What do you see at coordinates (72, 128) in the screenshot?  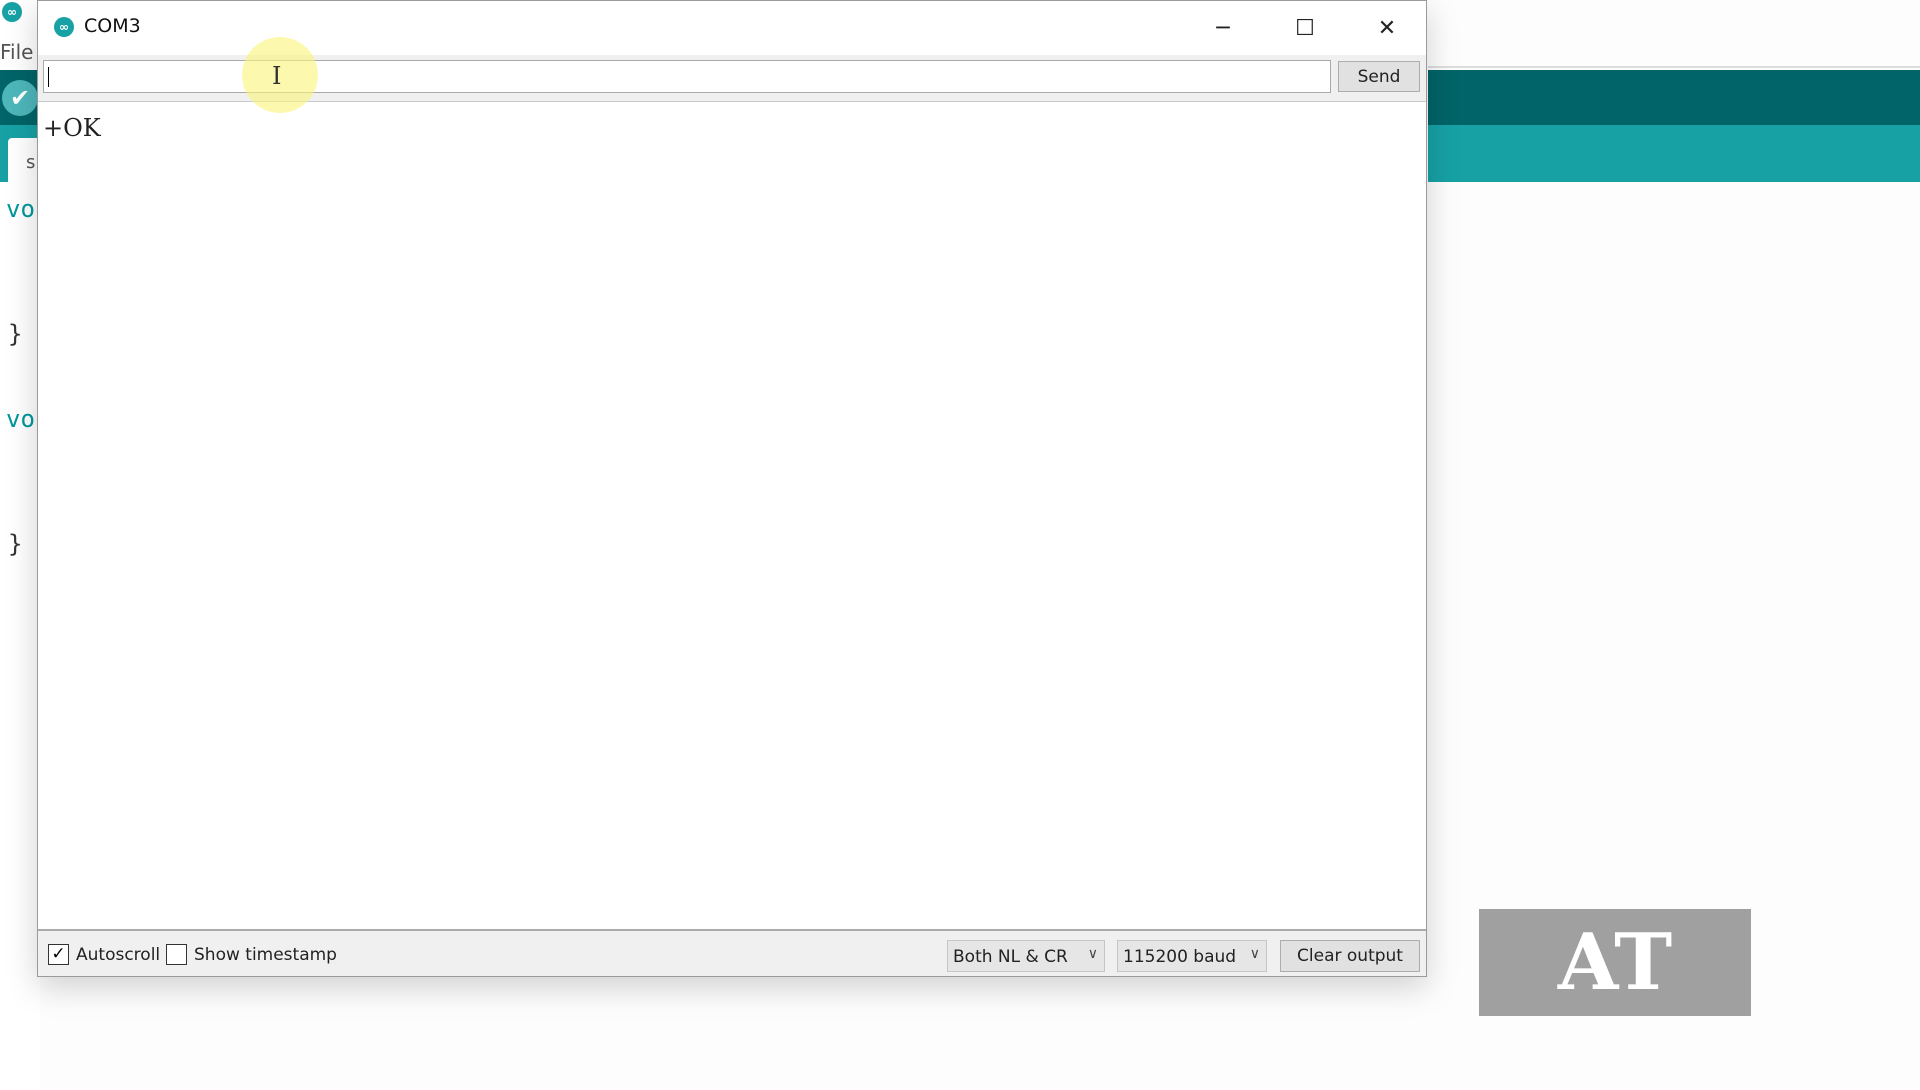 I see `output-line: +OK` at bounding box center [72, 128].